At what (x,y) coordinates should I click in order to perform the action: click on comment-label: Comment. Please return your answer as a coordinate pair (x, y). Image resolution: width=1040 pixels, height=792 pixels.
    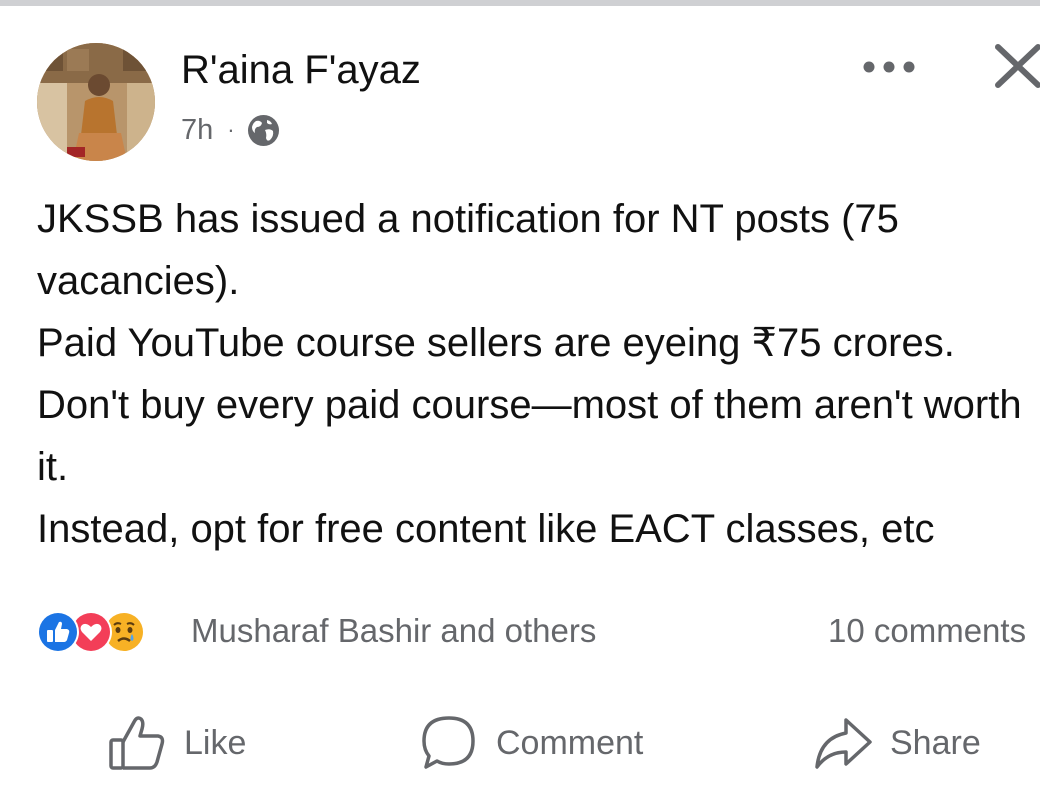
    Looking at the image, I should click on (570, 742).